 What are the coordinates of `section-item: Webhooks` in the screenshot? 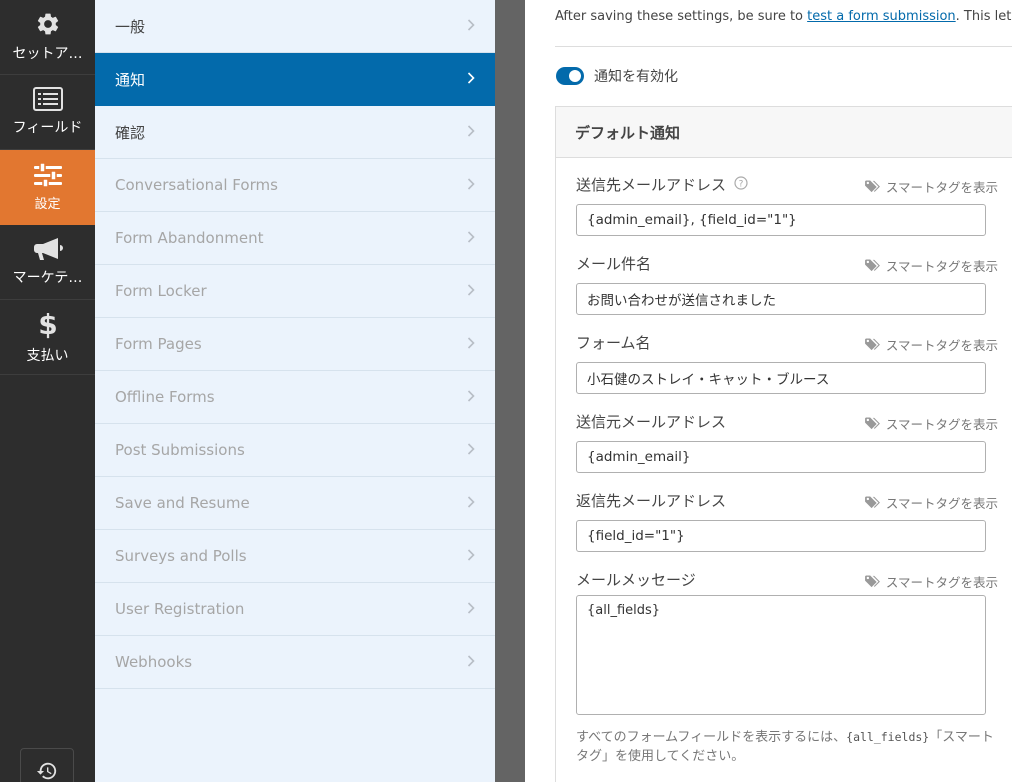 It's located at (295, 662).